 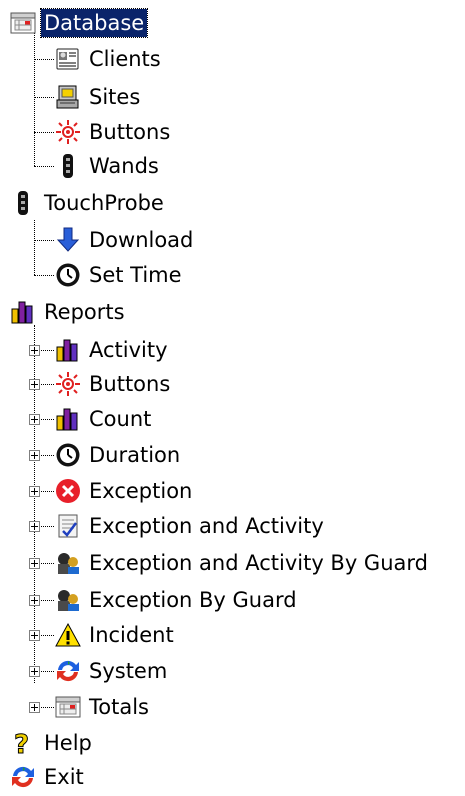 What do you see at coordinates (120, 419) in the screenshot?
I see `tree-item-label: Count` at bounding box center [120, 419].